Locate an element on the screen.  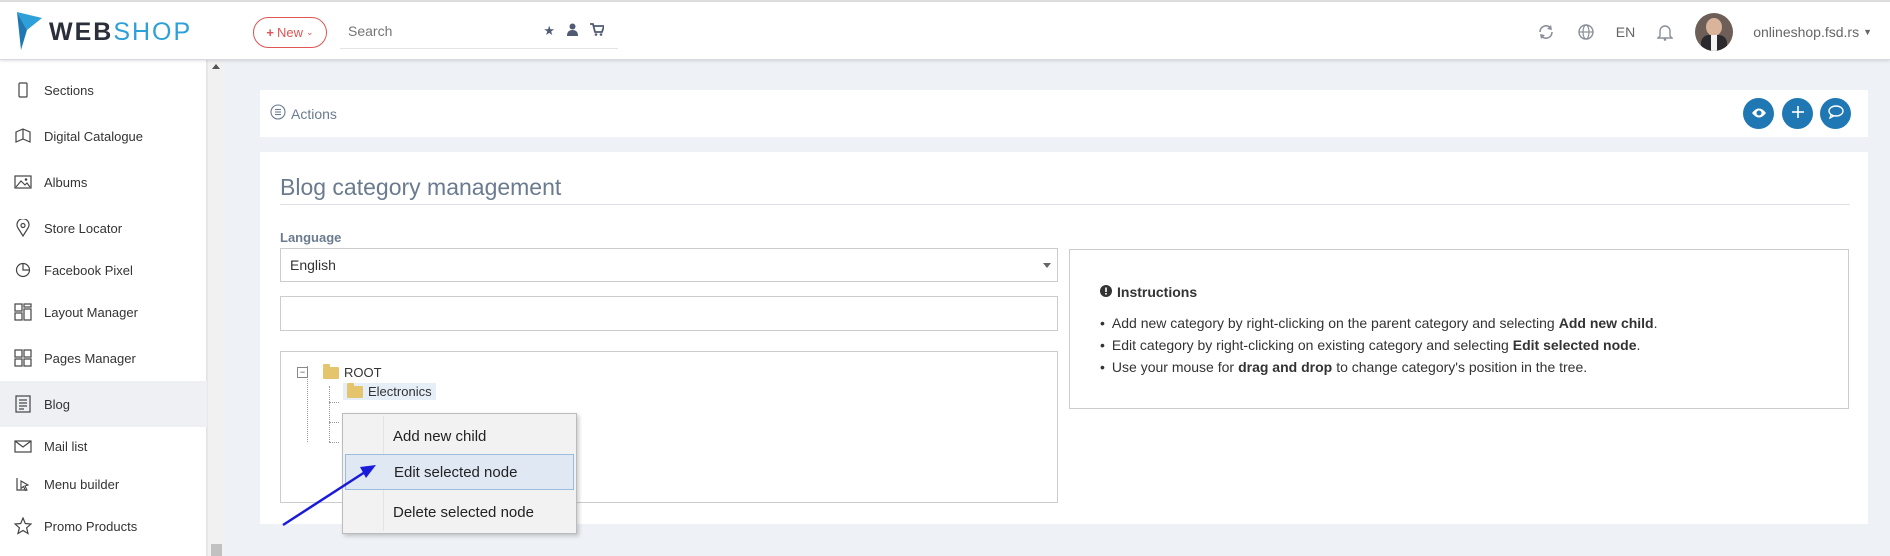
comment-button is located at coordinates (1835, 113).